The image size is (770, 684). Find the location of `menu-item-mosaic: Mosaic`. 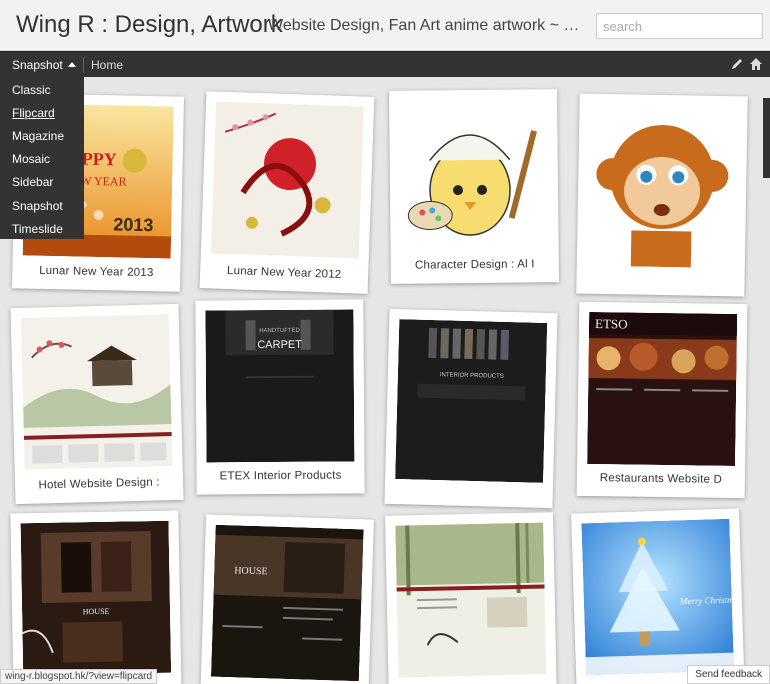

menu-item-mosaic: Mosaic is located at coordinates (31, 159).